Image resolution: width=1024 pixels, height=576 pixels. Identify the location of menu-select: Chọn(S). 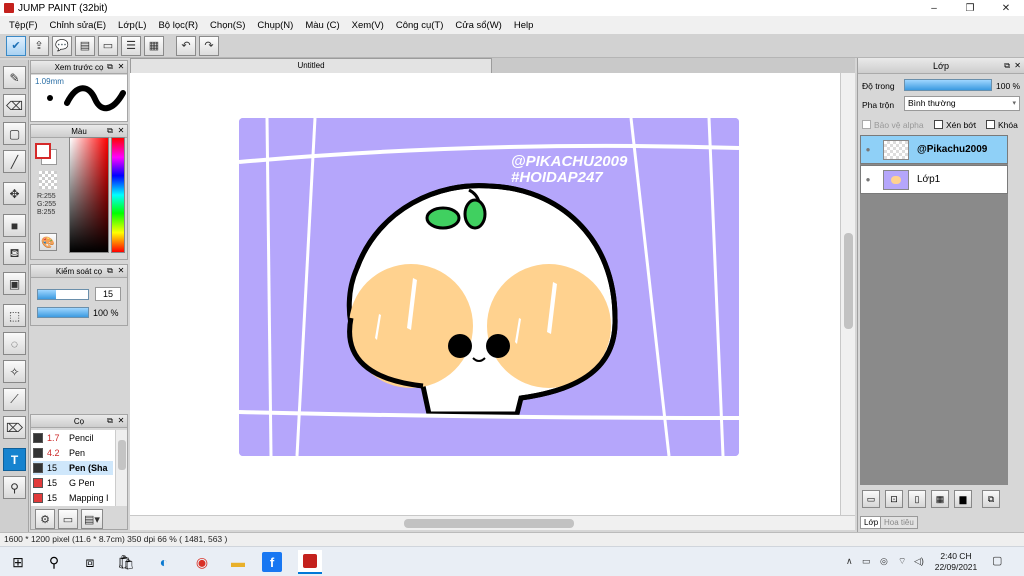
(227, 25).